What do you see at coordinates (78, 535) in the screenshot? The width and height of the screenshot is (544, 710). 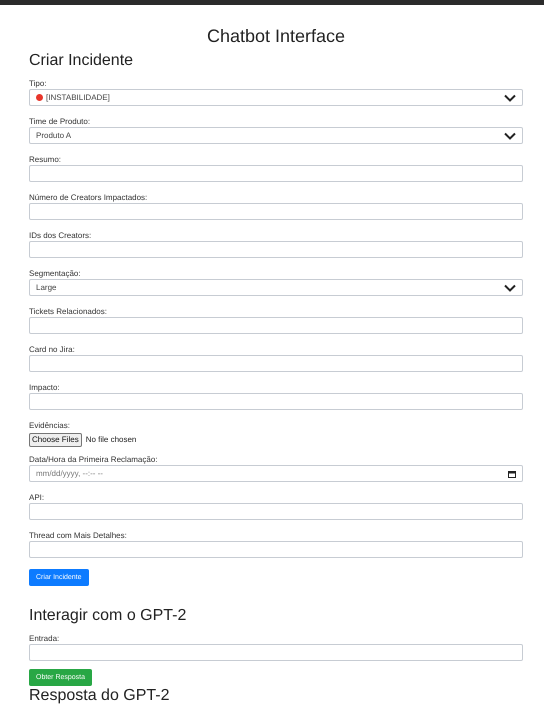 I see `field-label: Thread com Mais Detalhes:` at bounding box center [78, 535].